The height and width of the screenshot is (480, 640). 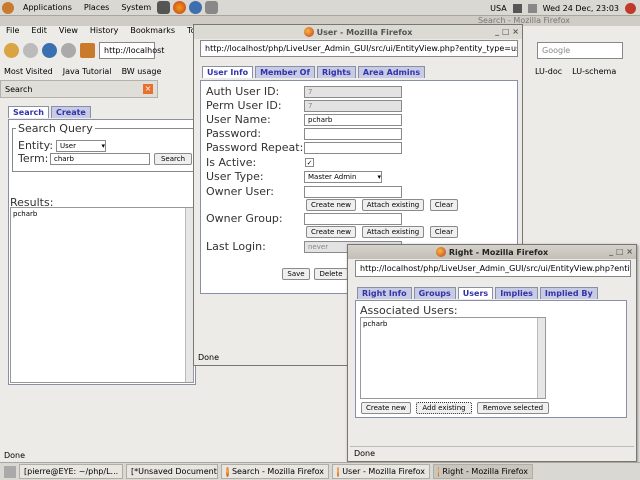 What do you see at coordinates (483, 471) in the screenshot?
I see `taskbar-item-right: Right - Mozilla Firefox` at bounding box center [483, 471].